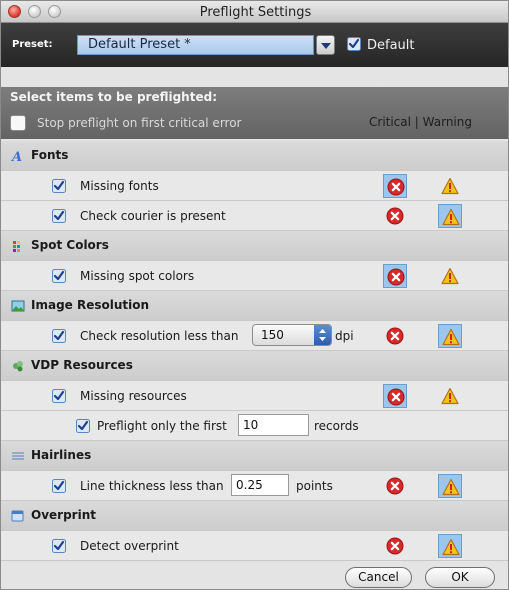 The image size is (509, 590). I want to click on detect-overprint-label: Detect overprint, so click(129, 546).